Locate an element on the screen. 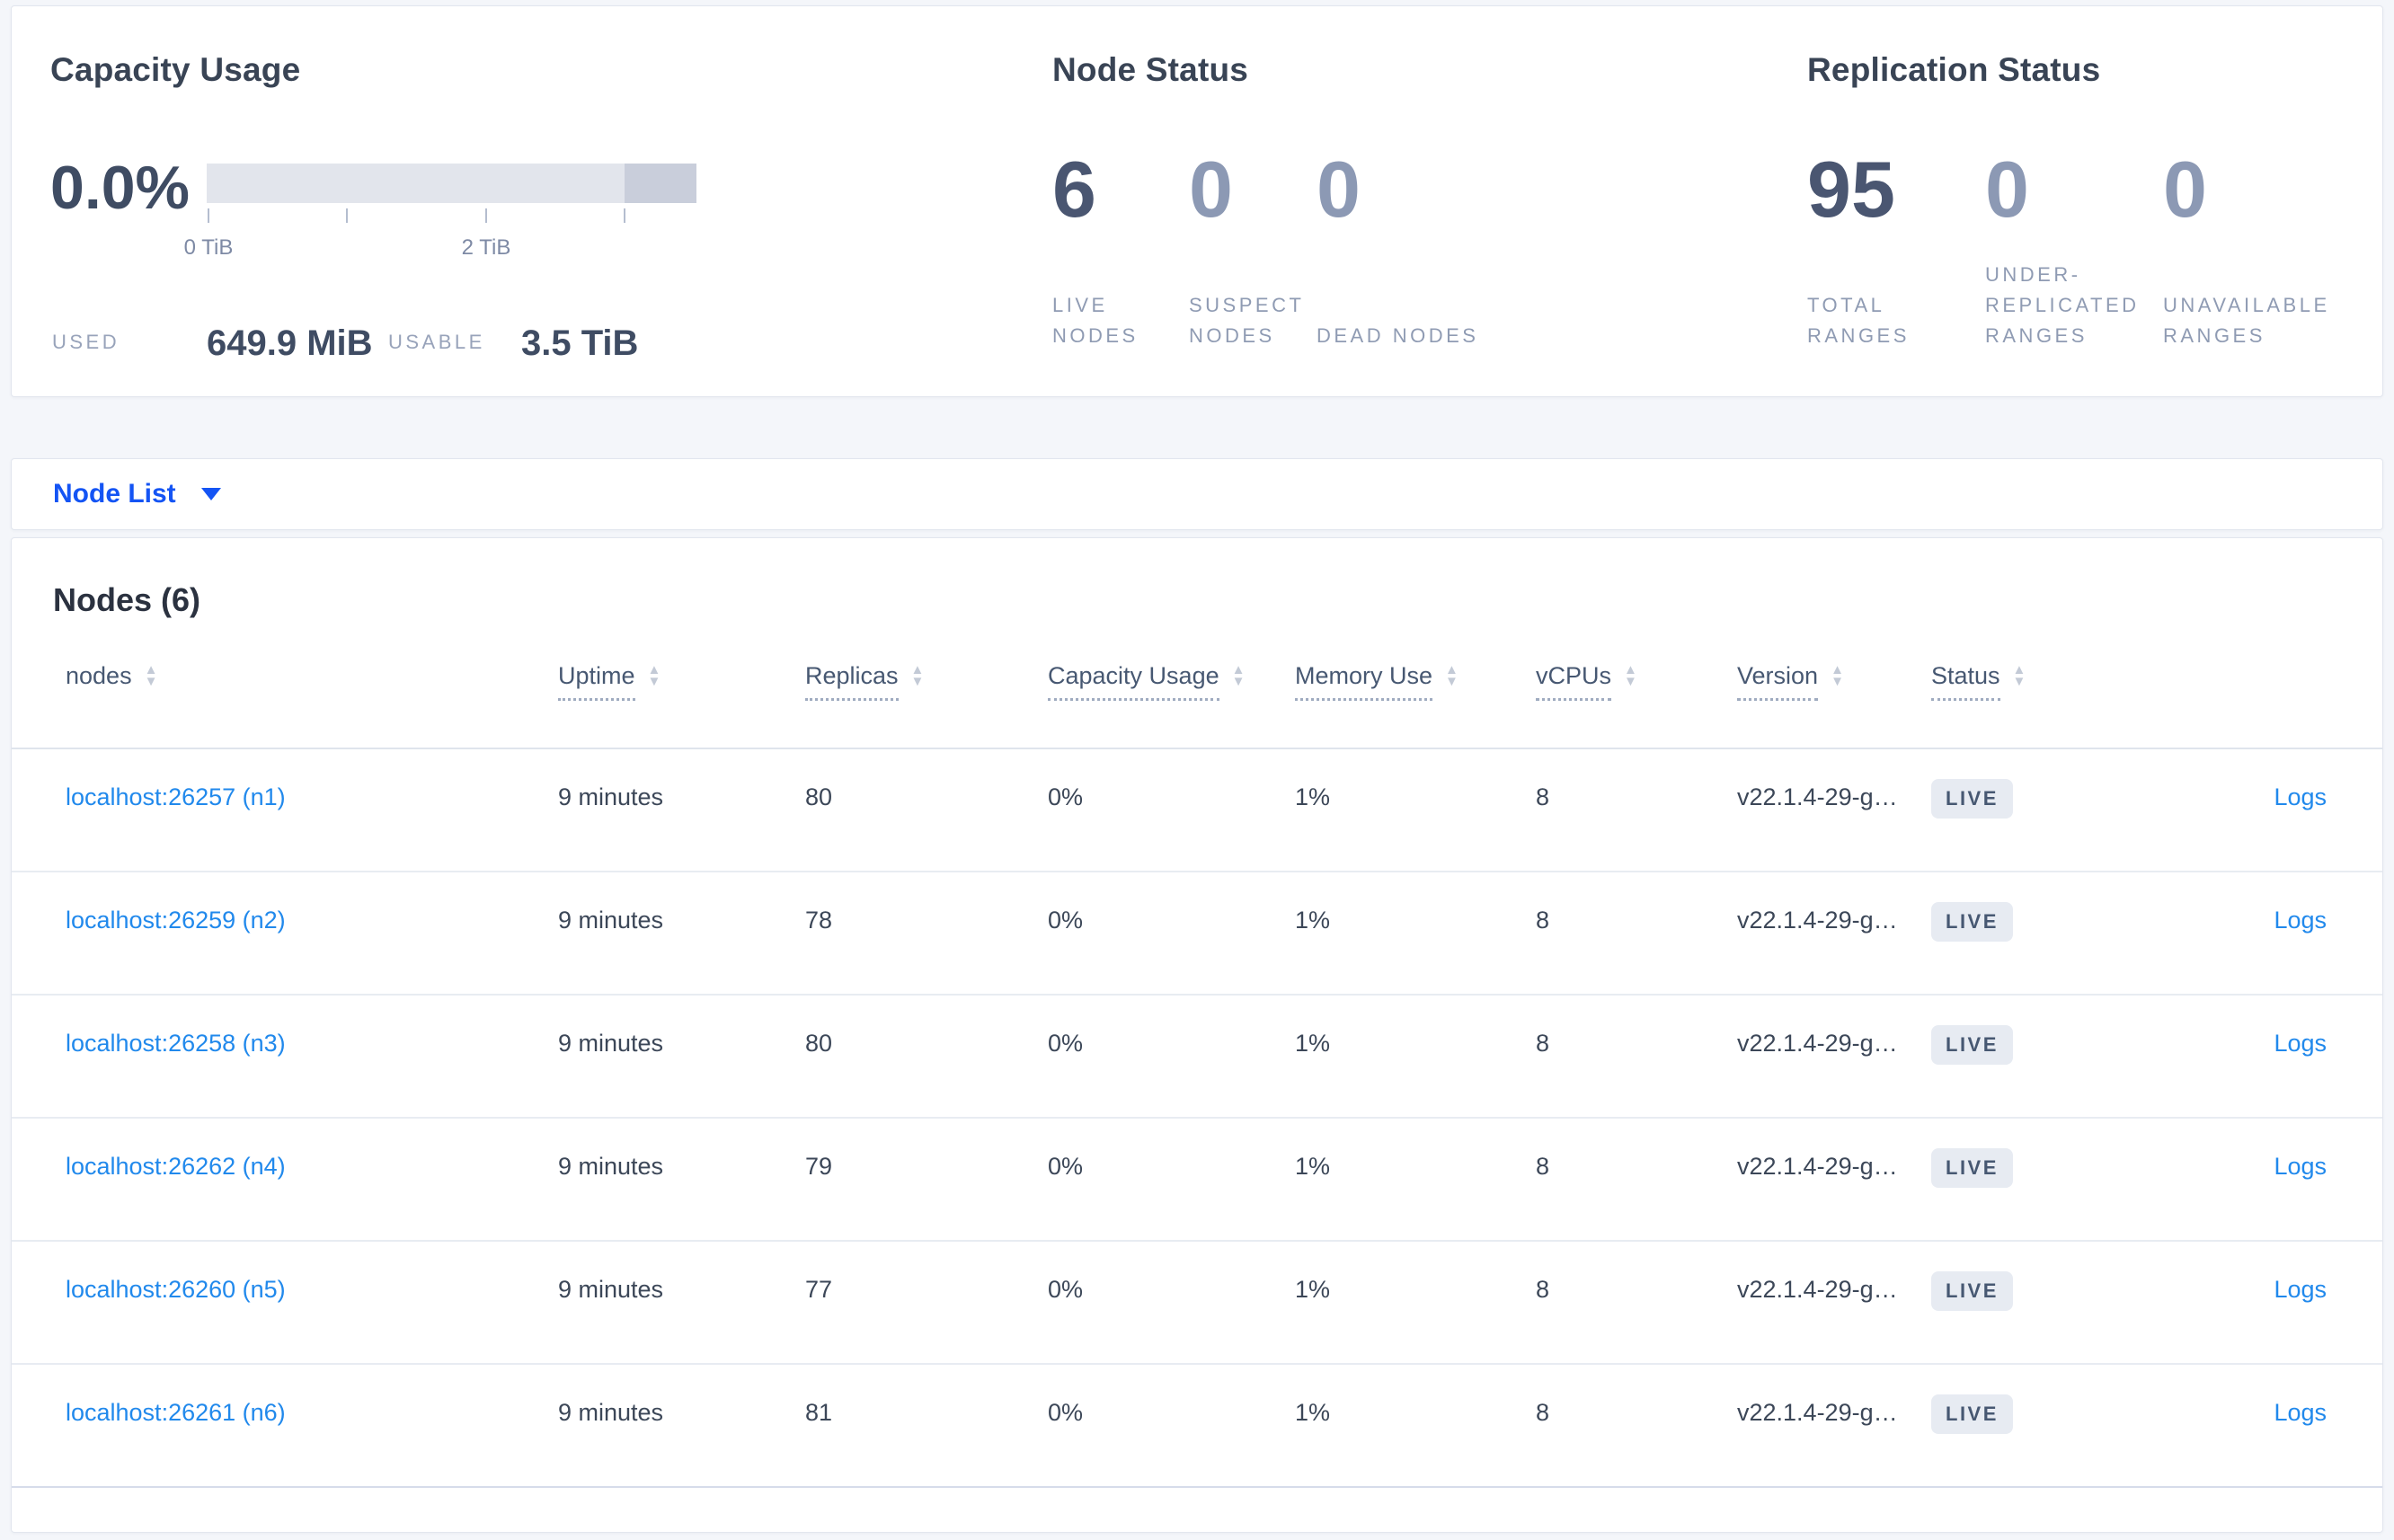 This screenshot has width=2394, height=1540. stat-dead-nodes: 0 DEAD NODES is located at coordinates (1415, 250).